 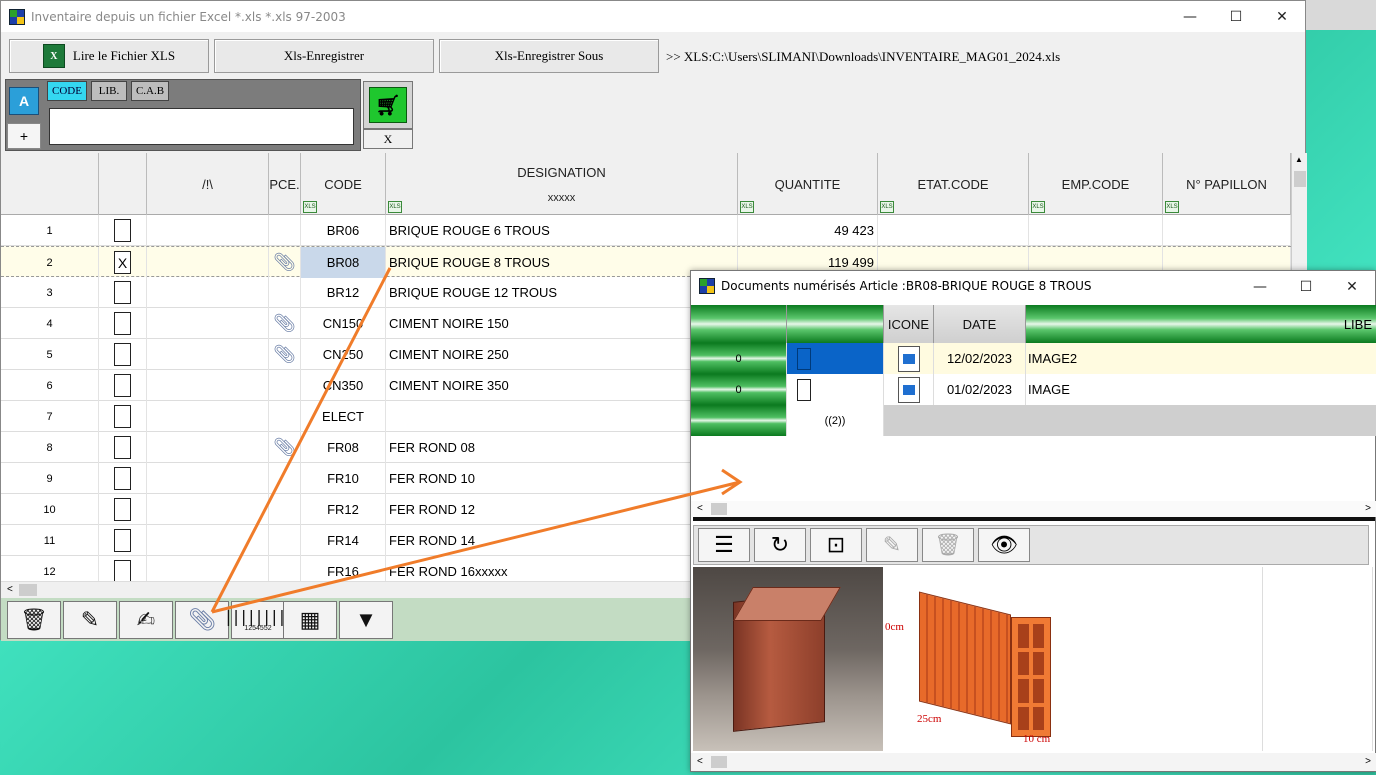 I want to click on row-designation: FER ROND 08, so click(x=562, y=447).